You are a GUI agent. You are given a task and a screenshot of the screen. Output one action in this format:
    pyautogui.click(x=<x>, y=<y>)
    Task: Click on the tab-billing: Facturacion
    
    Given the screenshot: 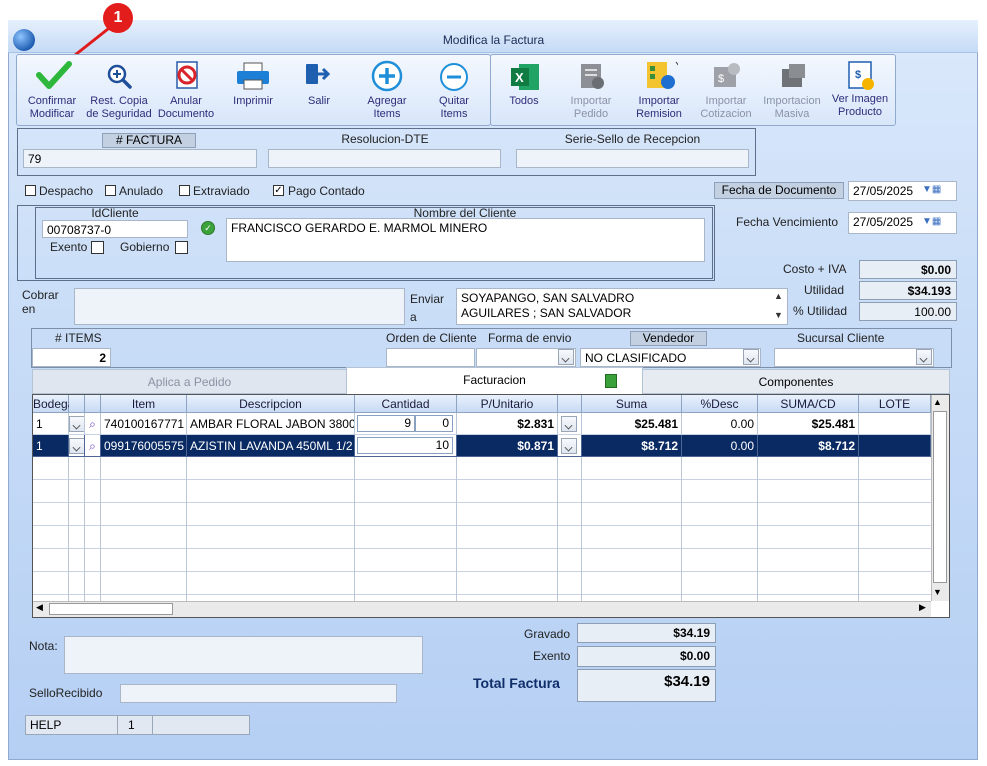 What is the action you would take?
    pyautogui.click(x=494, y=380)
    